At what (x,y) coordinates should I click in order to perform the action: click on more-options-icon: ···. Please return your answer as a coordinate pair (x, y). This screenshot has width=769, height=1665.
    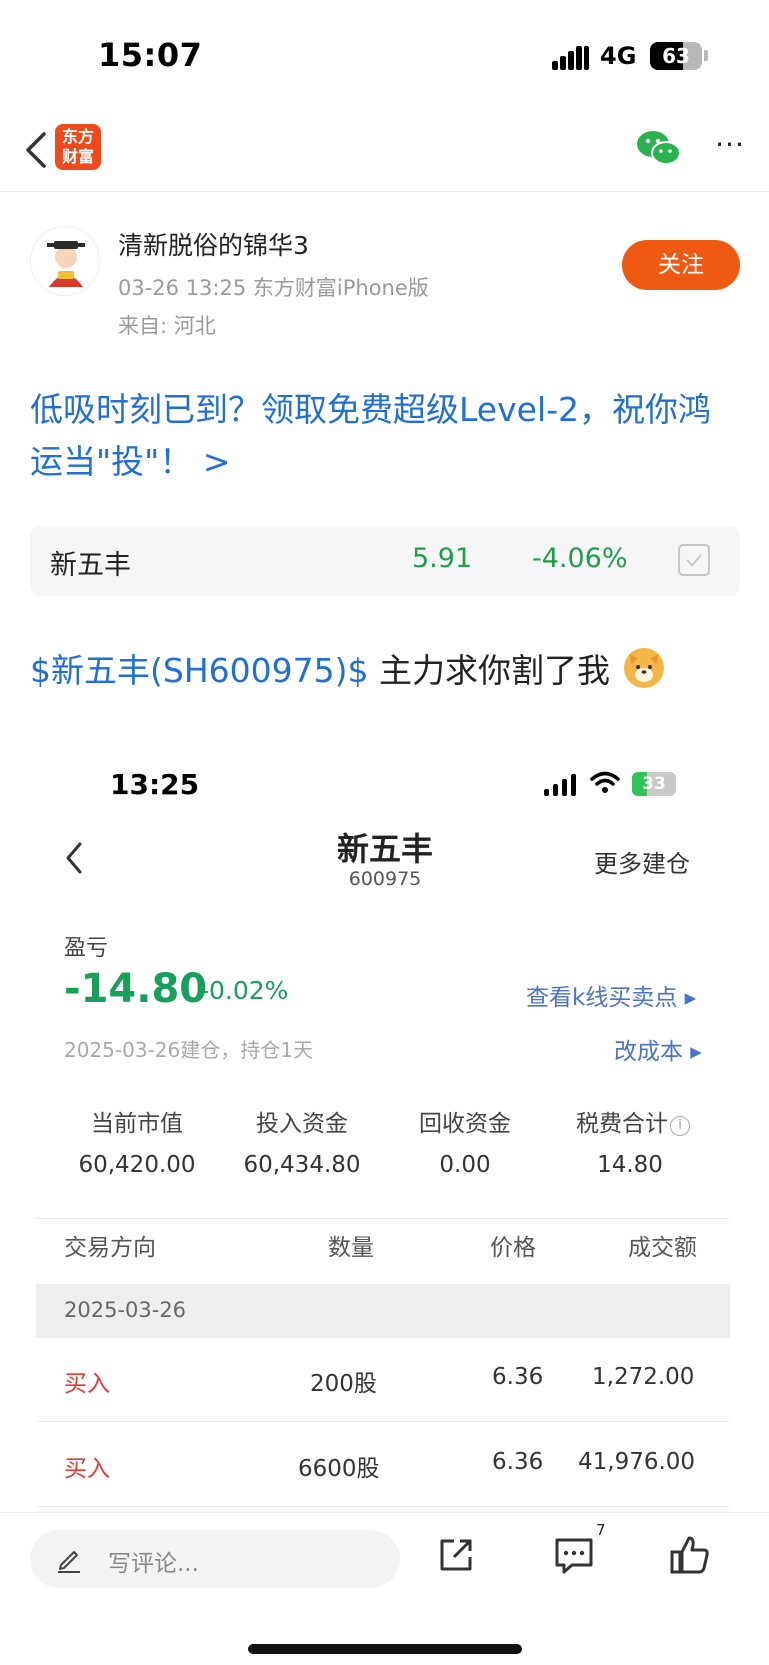
    Looking at the image, I should click on (730, 148).